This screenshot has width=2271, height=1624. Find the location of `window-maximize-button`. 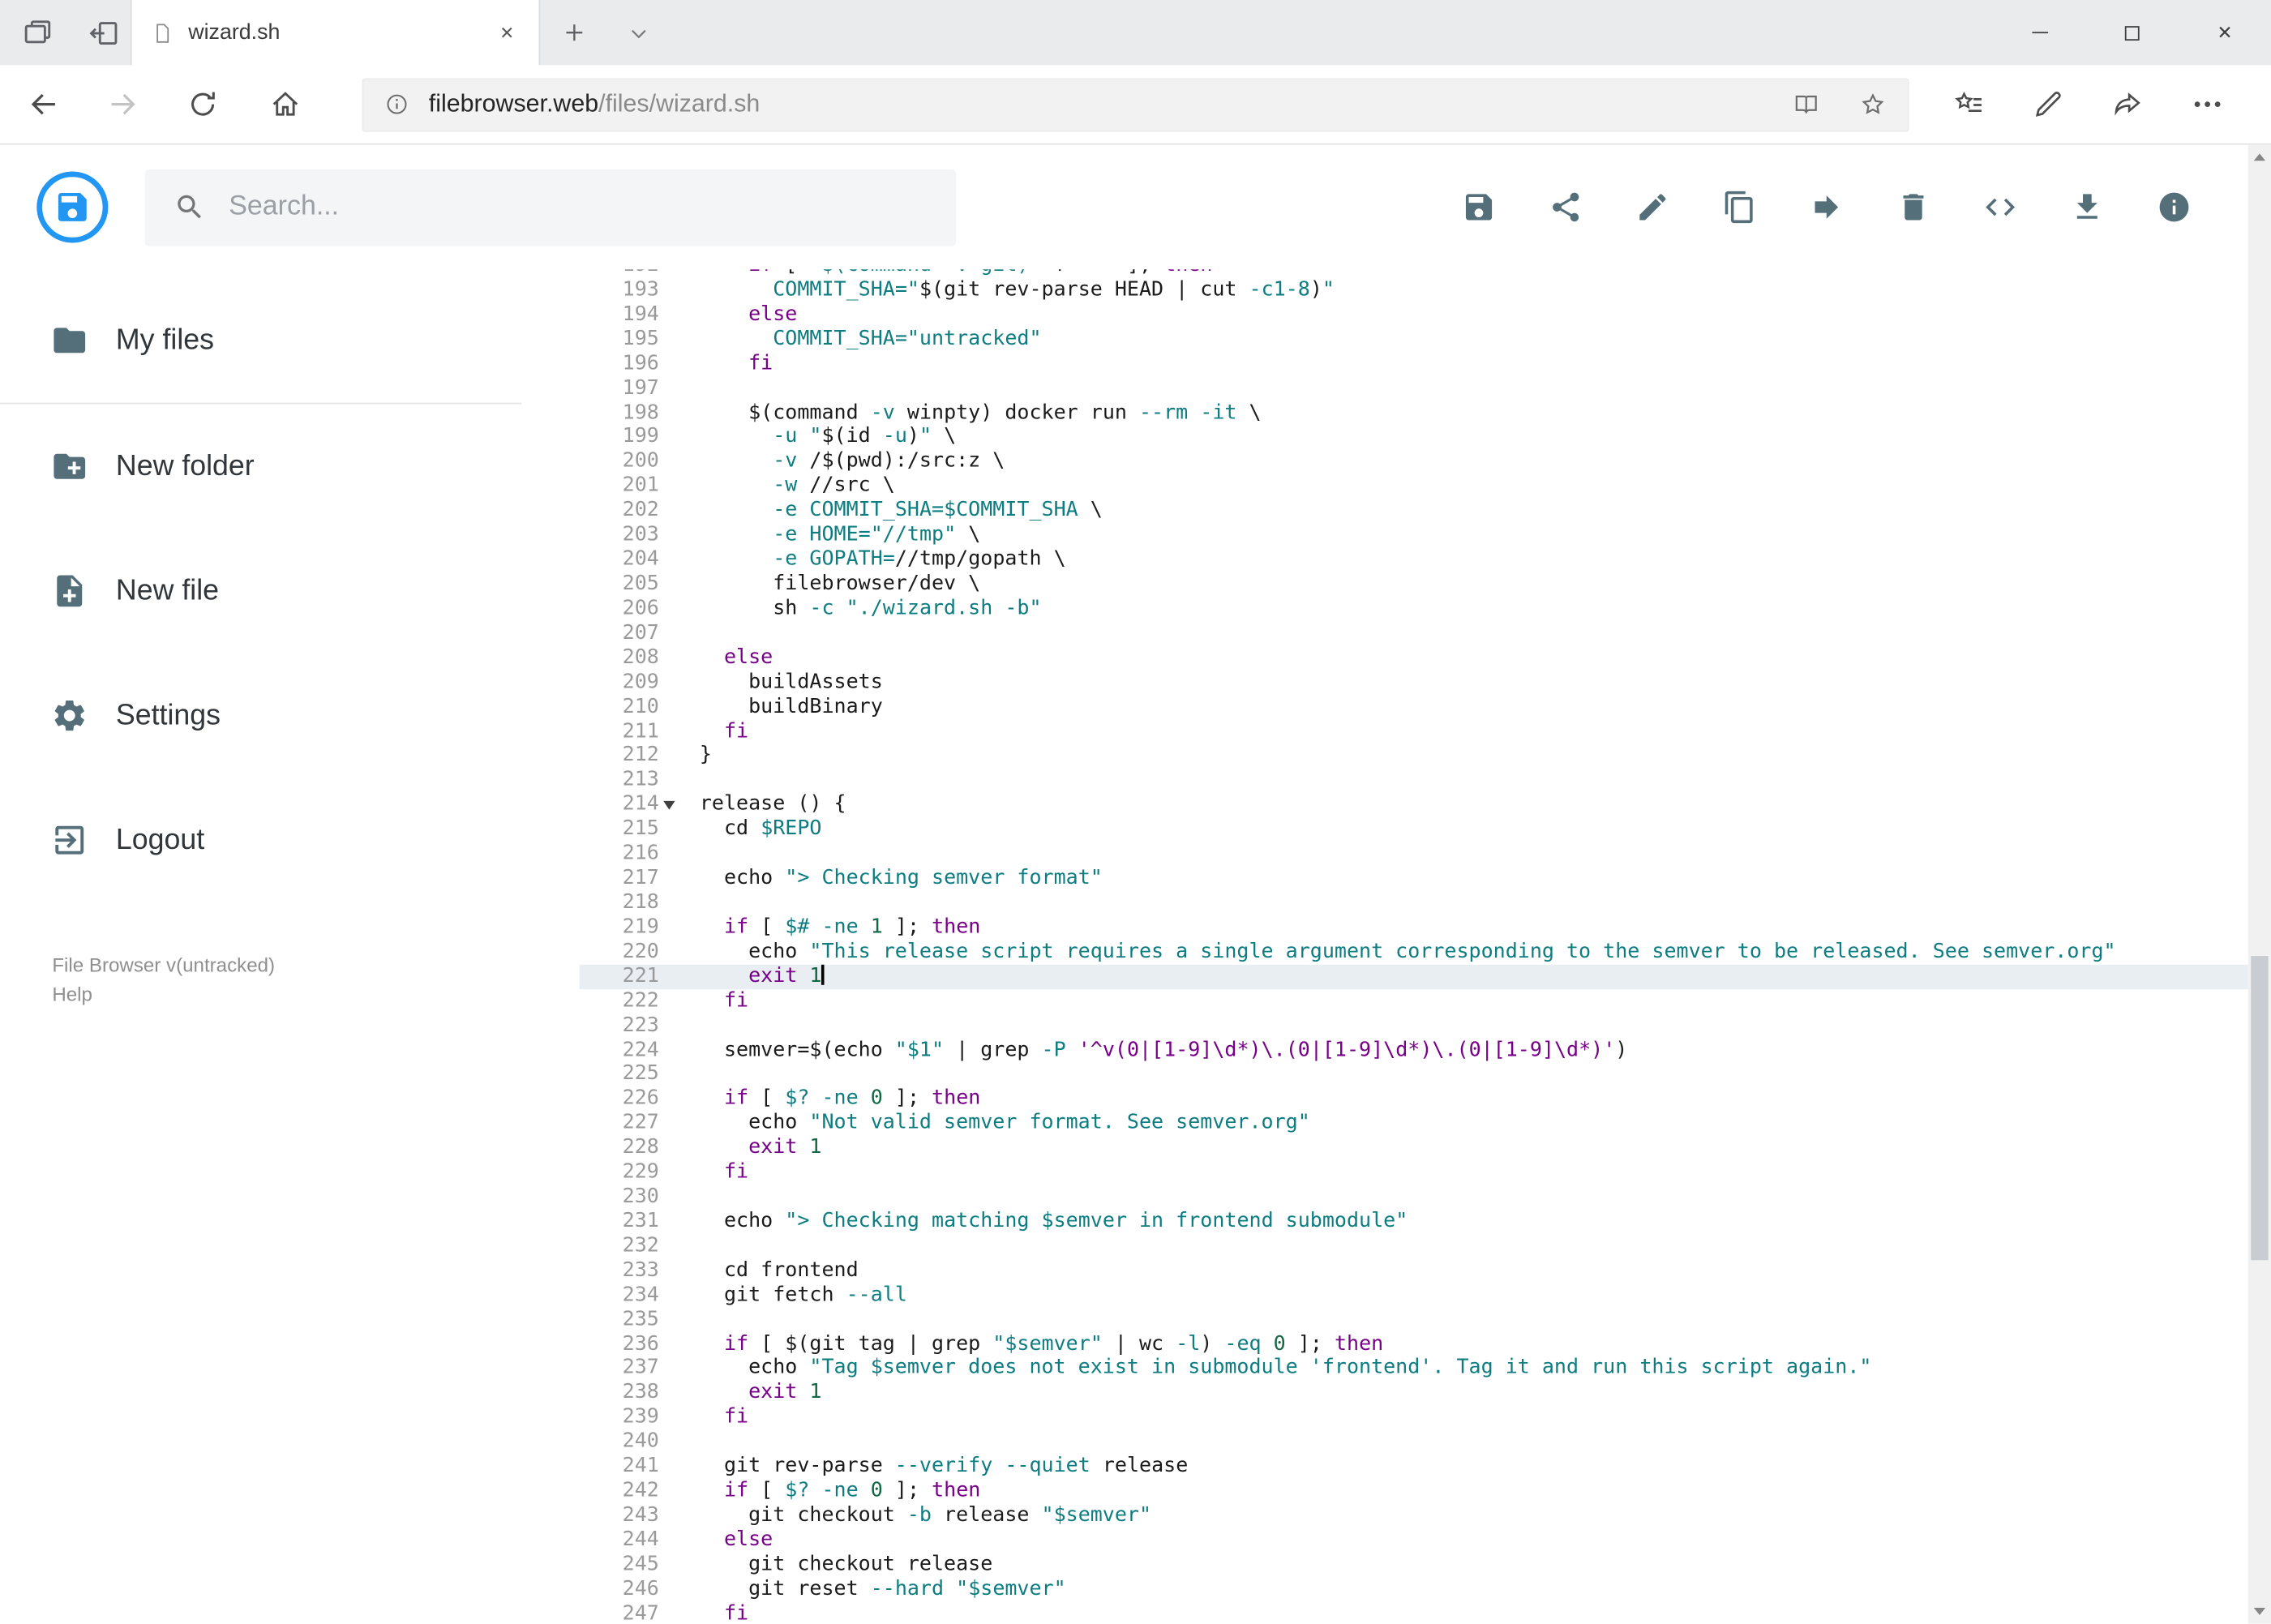

window-maximize-button is located at coordinates (2132, 33).